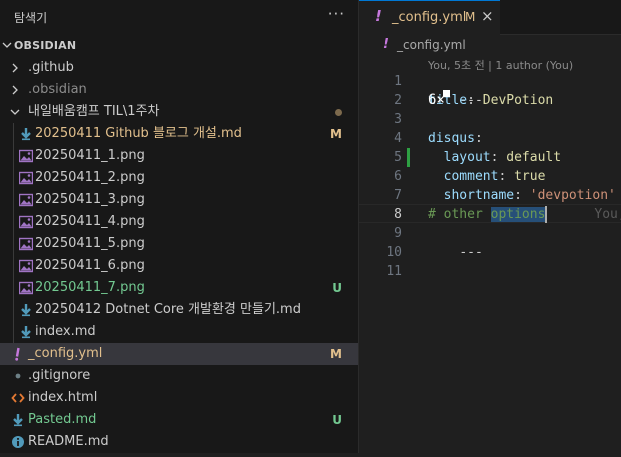  What do you see at coordinates (179, 442) in the screenshot?
I see `tree-file: README.md` at bounding box center [179, 442].